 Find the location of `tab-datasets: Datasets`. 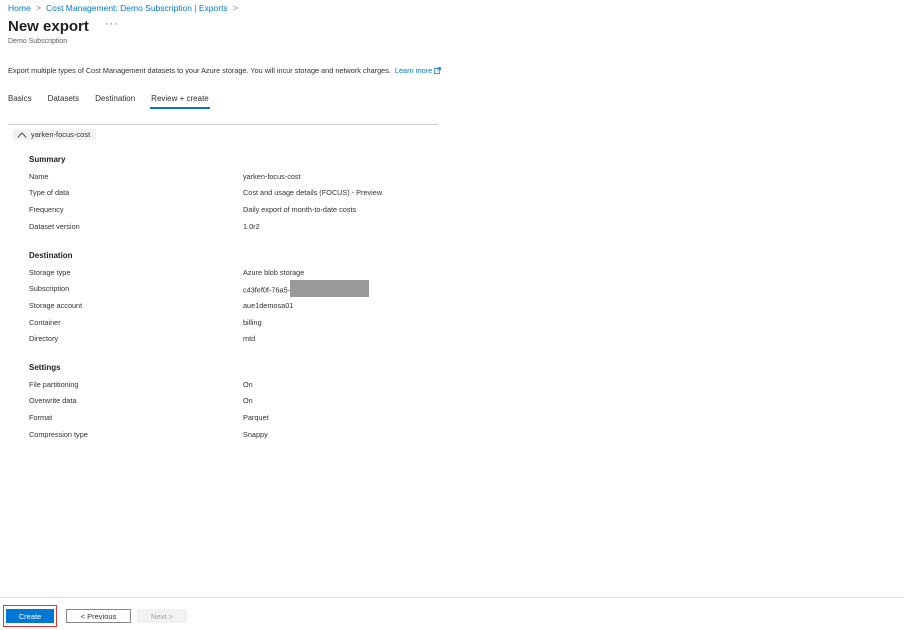

tab-datasets: Datasets is located at coordinates (64, 101).